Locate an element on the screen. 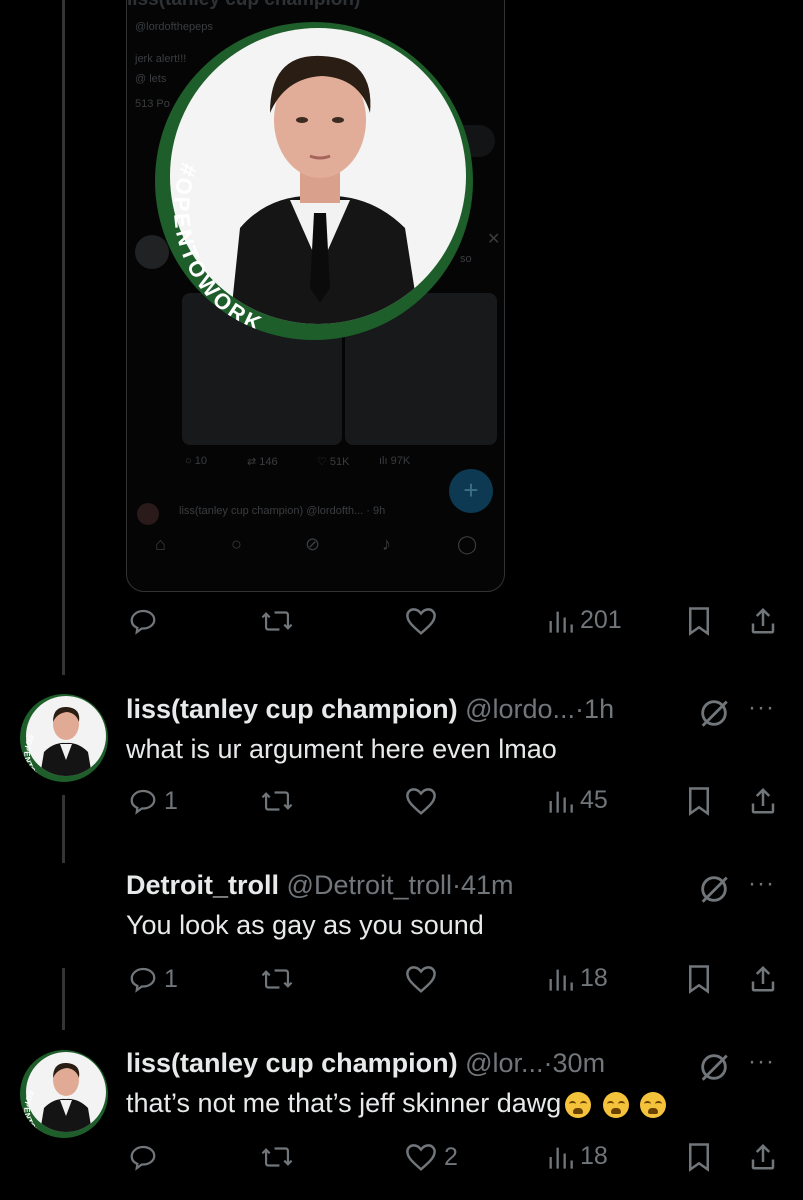 The image size is (803, 1200). embedded-views: ılı 97K is located at coordinates (395, 461).